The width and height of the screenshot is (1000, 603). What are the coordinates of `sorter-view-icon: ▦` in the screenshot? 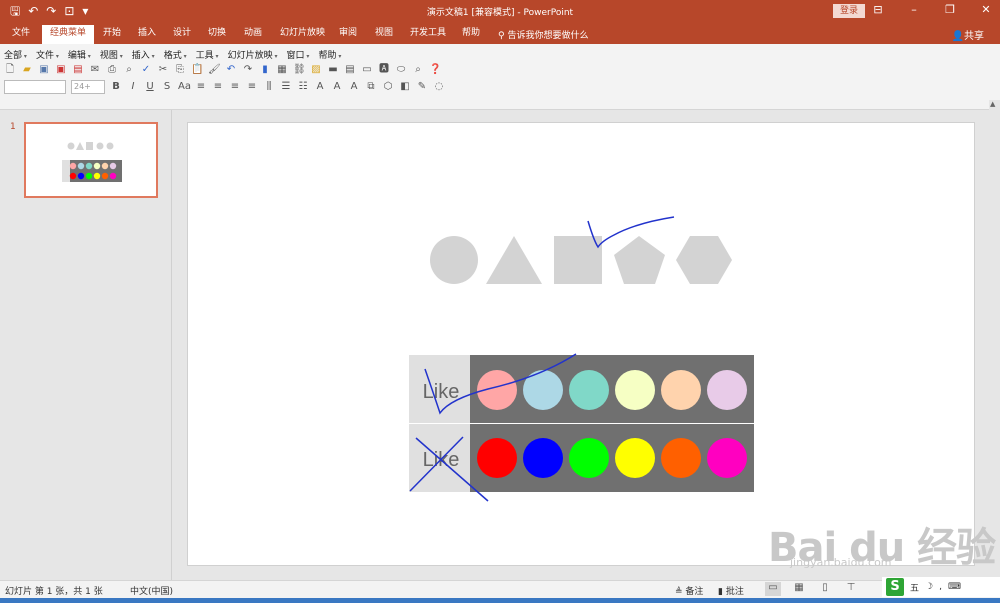 It's located at (799, 589).